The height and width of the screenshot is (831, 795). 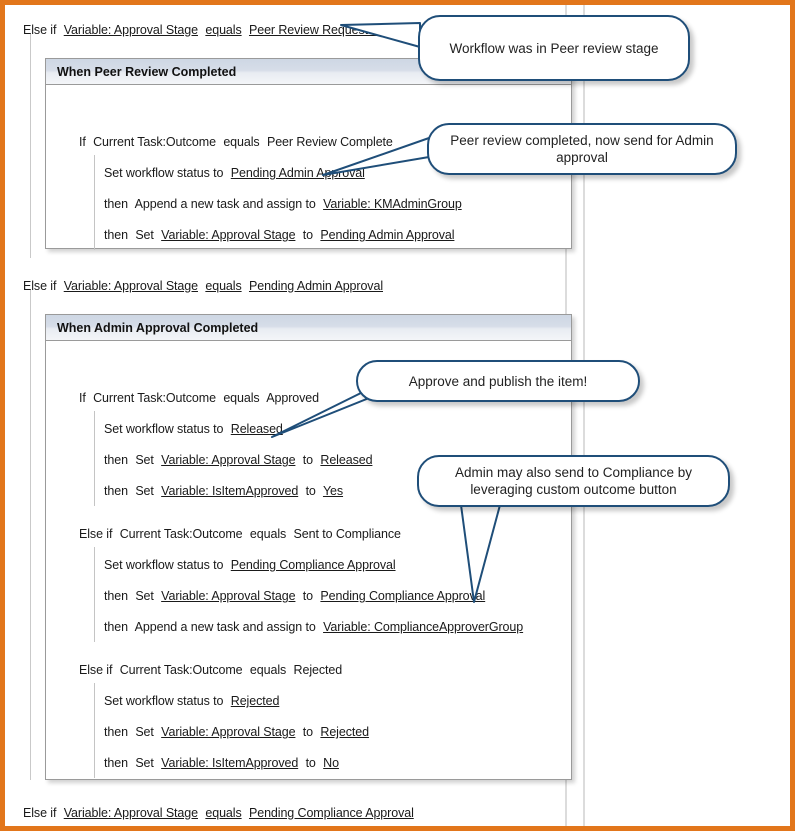 What do you see at coordinates (331, 813) in the screenshot?
I see `branch-right-operand: Pending Compliance Approval` at bounding box center [331, 813].